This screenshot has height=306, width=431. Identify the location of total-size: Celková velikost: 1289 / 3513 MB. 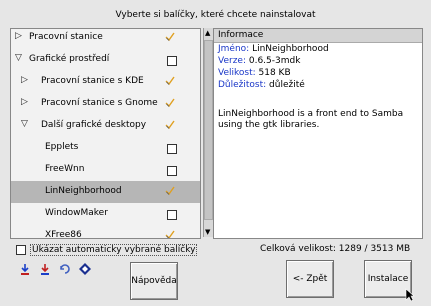
(335, 249).